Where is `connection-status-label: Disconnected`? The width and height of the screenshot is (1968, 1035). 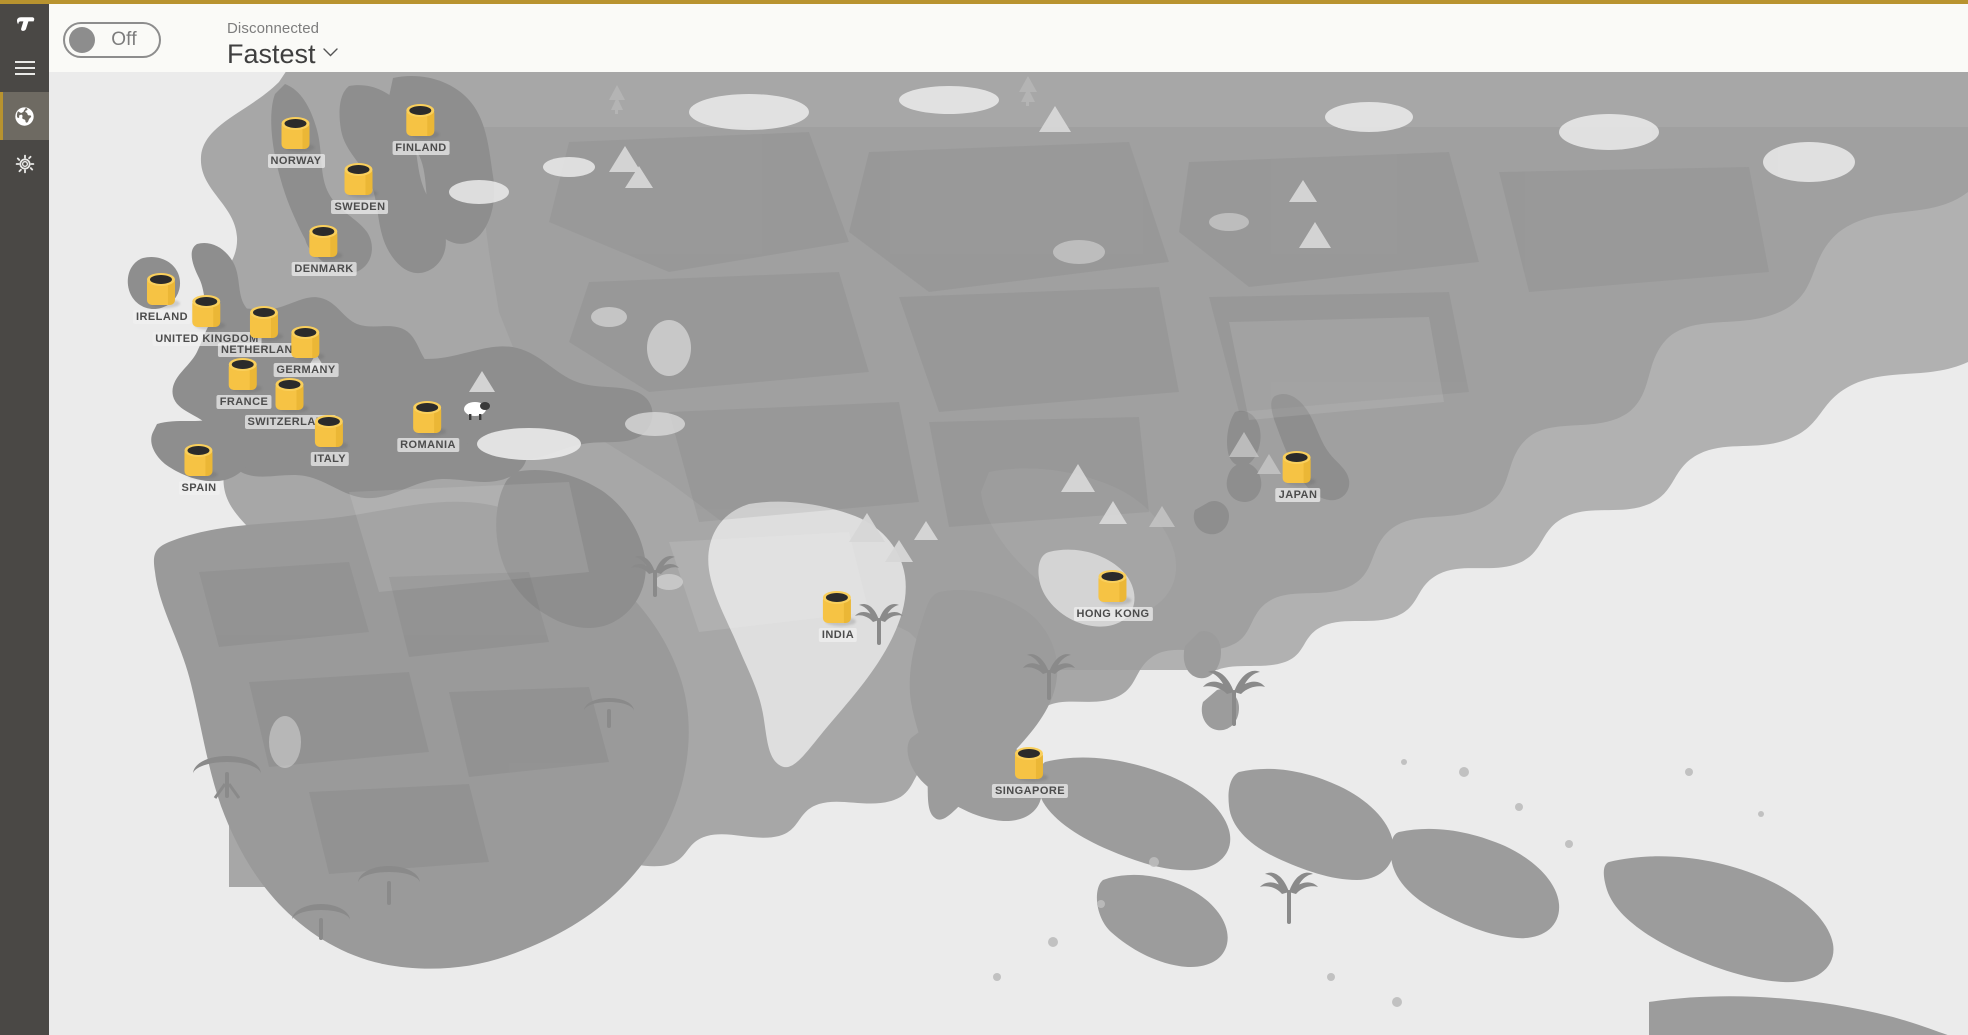
connection-status-label: Disconnected is located at coordinates (273, 28).